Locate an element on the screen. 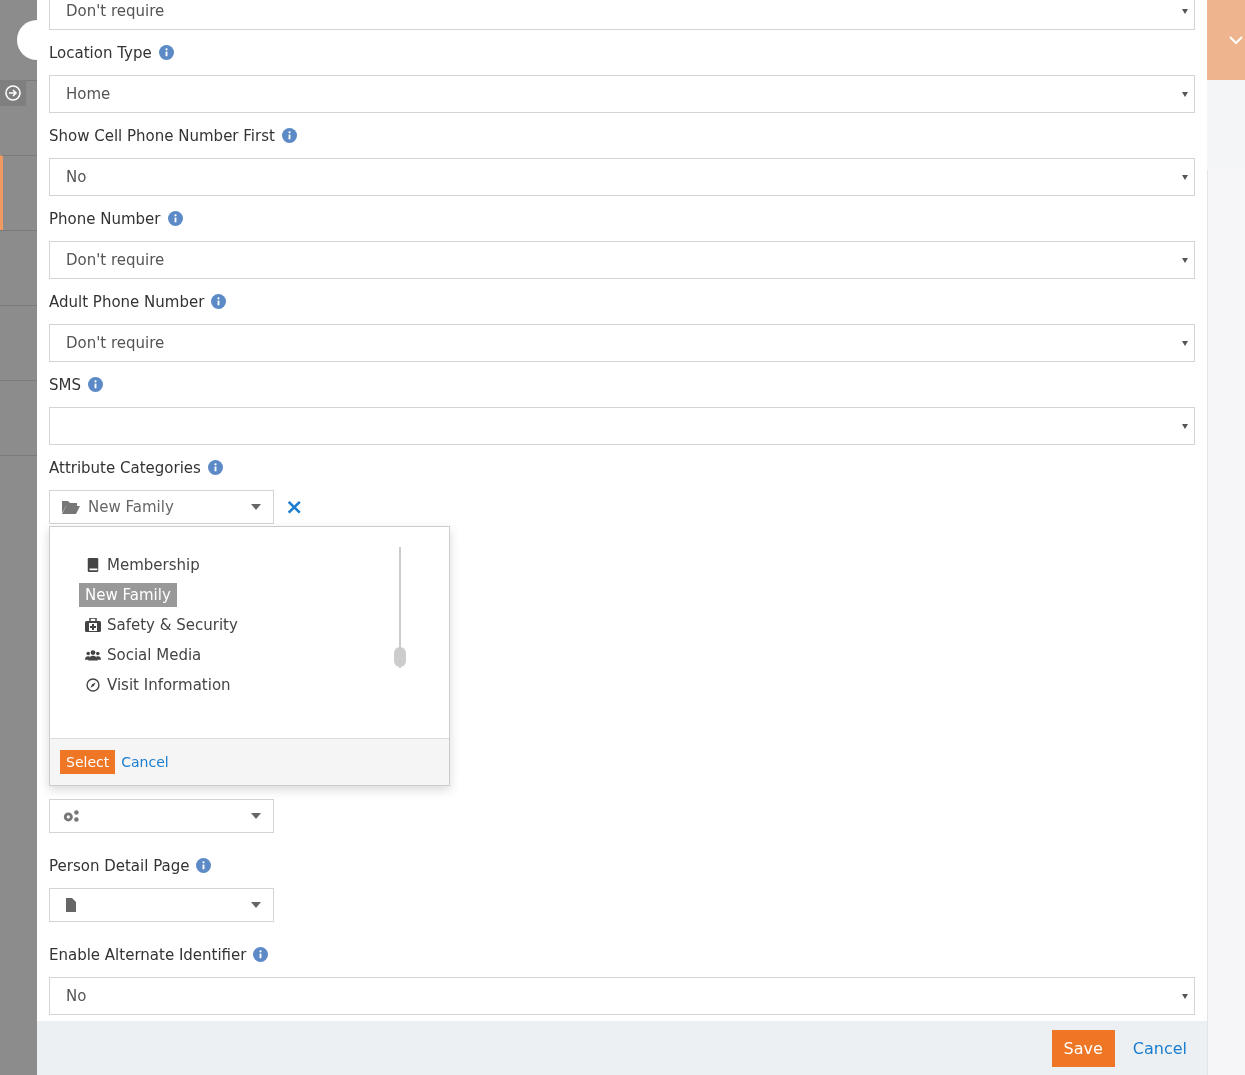  category-item: Visit Information is located at coordinates (169, 685).